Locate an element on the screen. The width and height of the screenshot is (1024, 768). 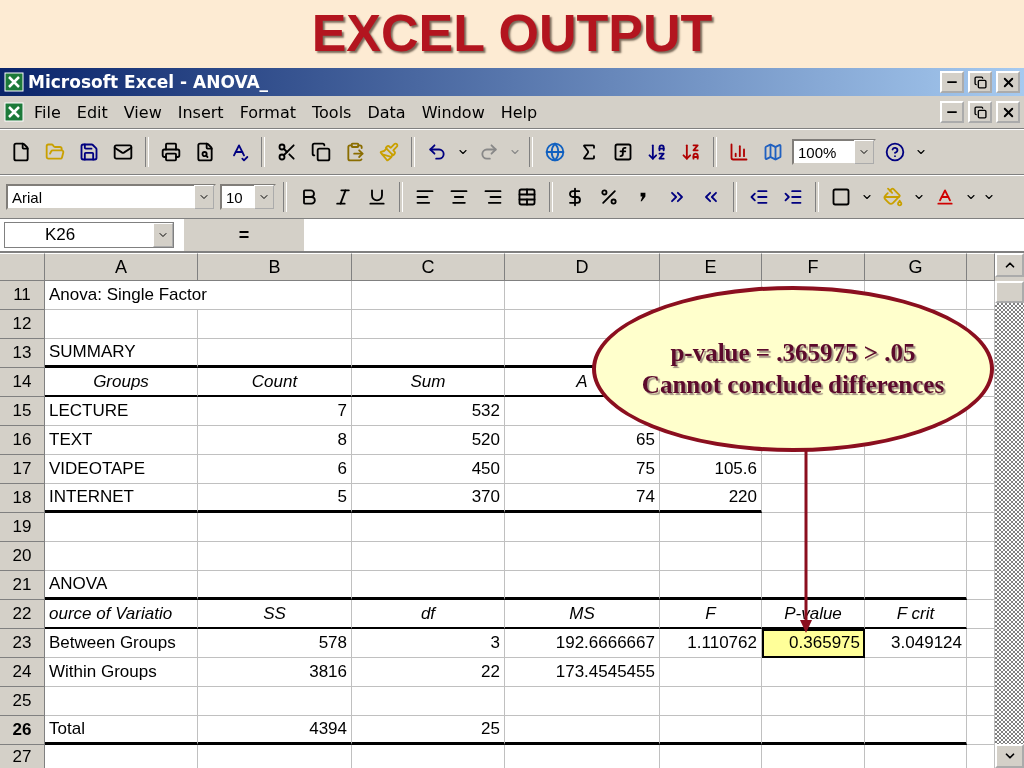
row-header: 24 is located at coordinates (22, 672).